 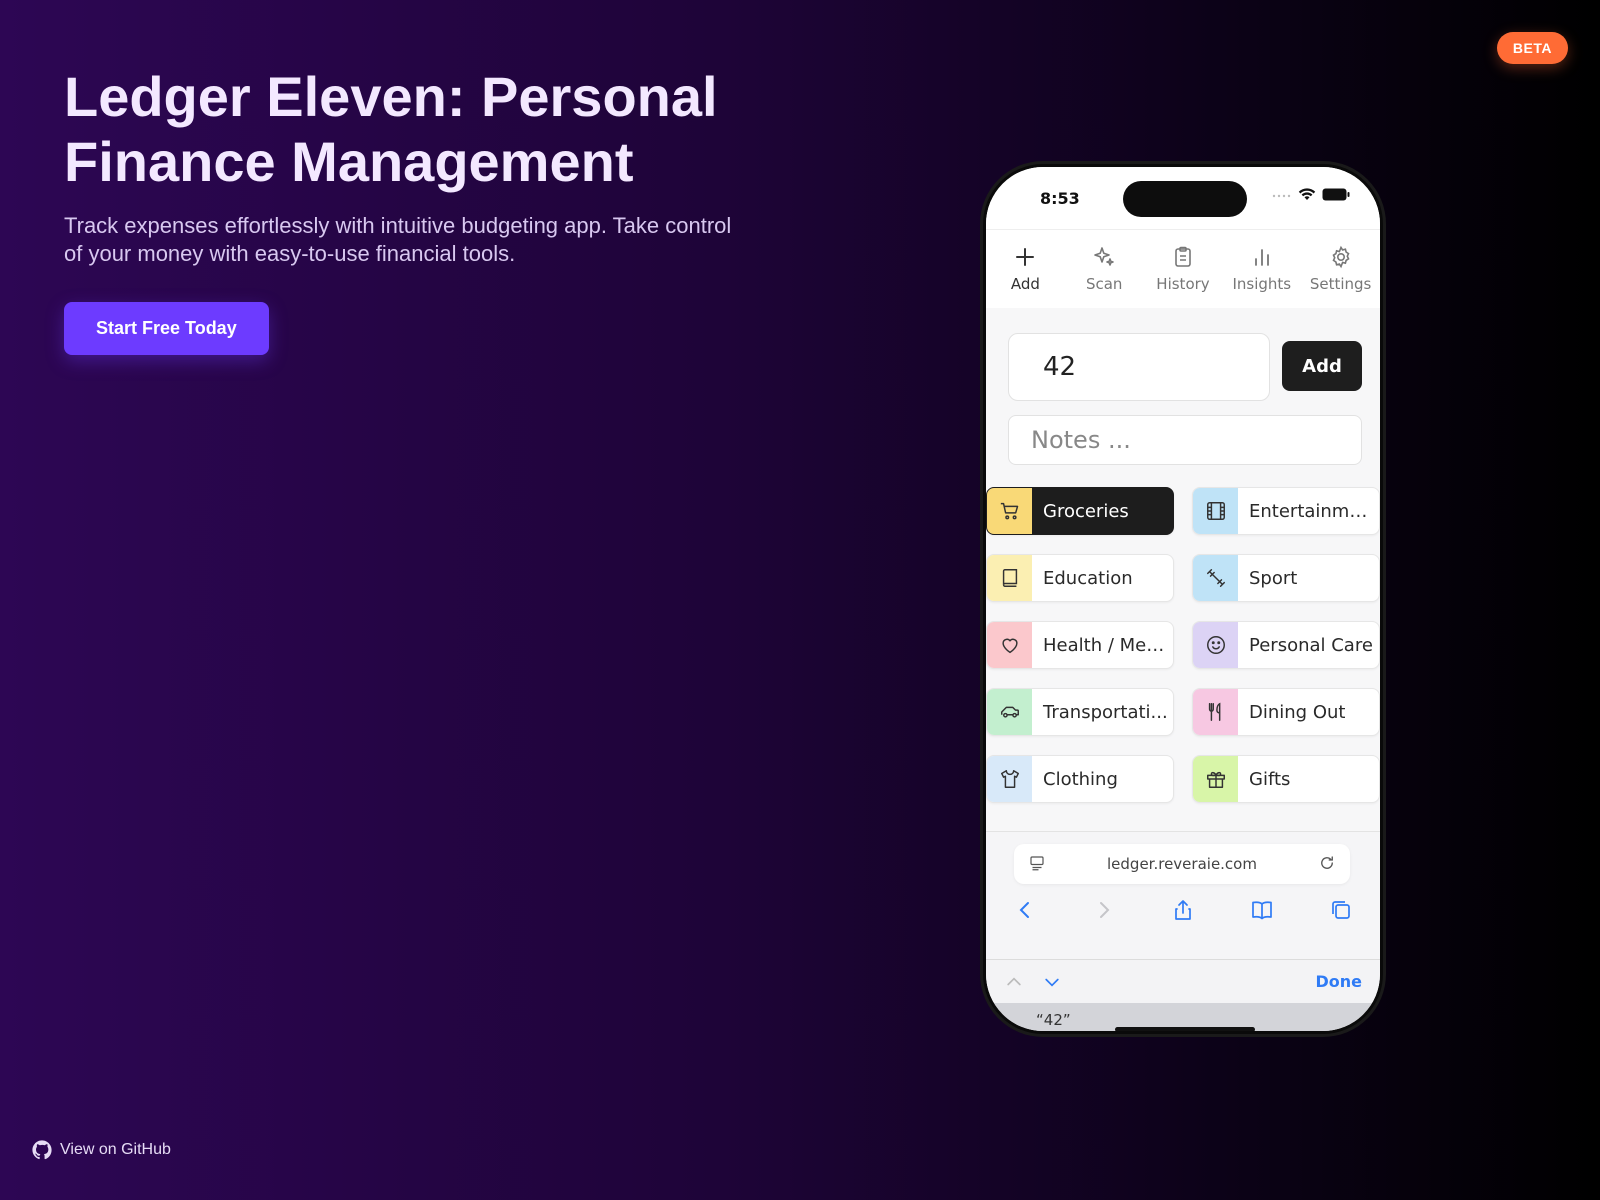 I want to click on chevron-up-icon, so click(x=1014, y=982).